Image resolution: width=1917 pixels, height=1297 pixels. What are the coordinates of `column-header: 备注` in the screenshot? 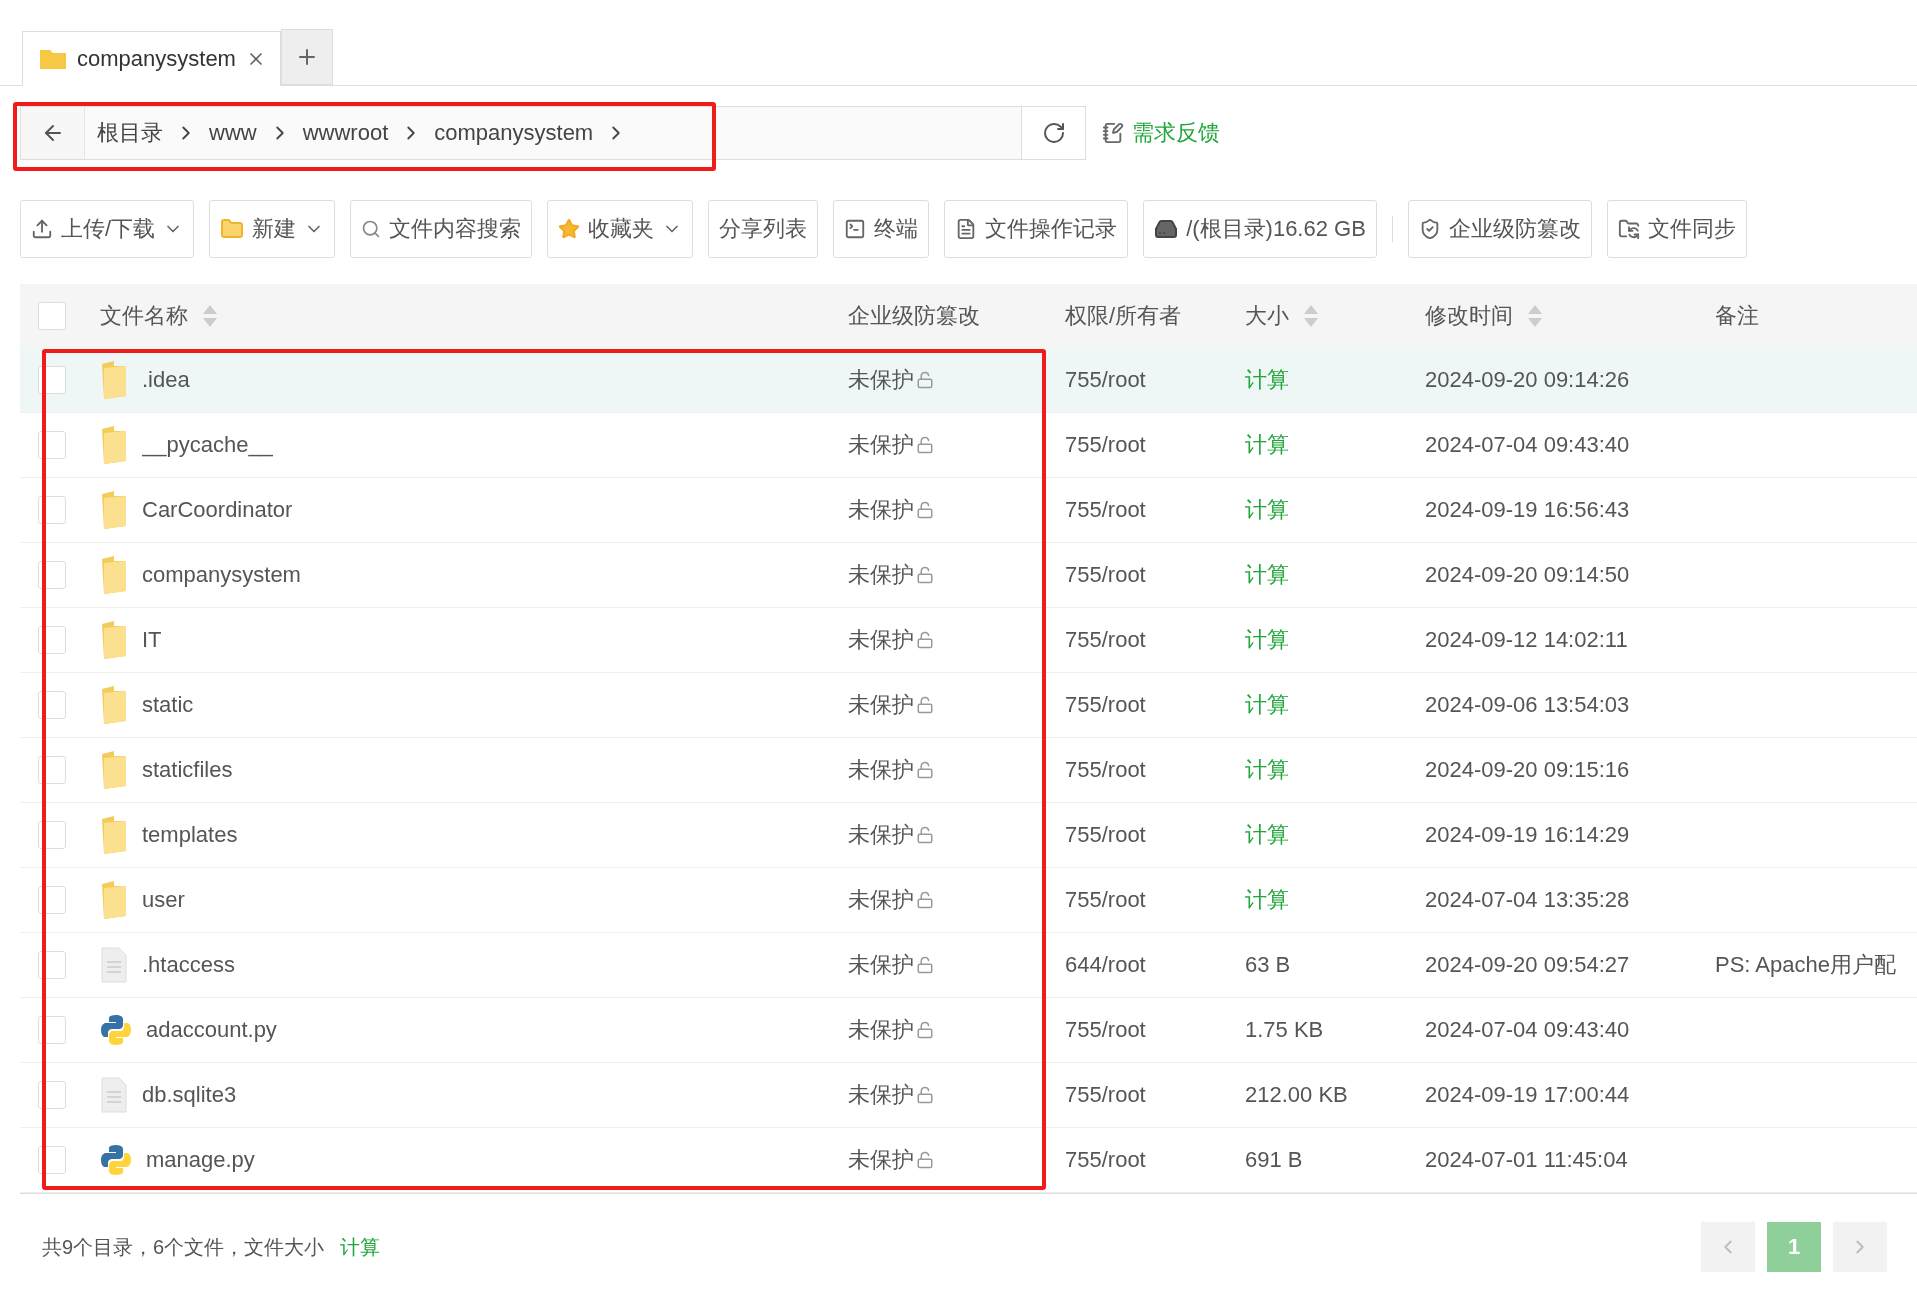 It's located at (1737, 316).